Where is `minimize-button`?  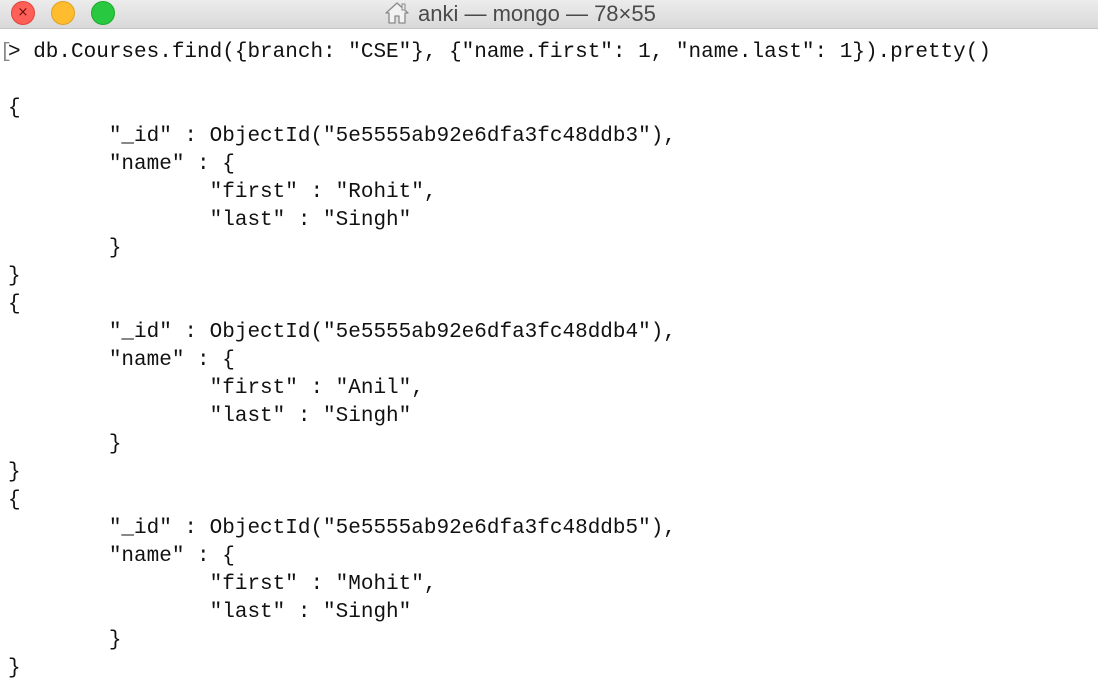
minimize-button is located at coordinates (63, 13).